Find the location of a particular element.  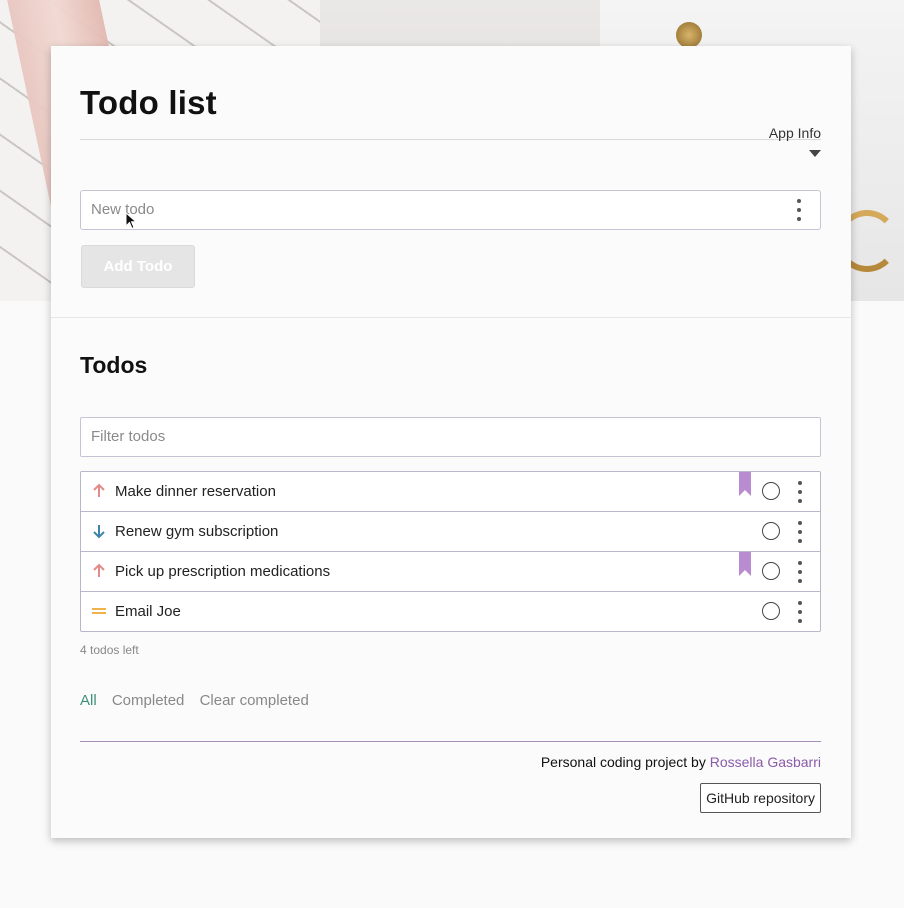

todo-label: Make dinner reservation is located at coordinates (195, 491).